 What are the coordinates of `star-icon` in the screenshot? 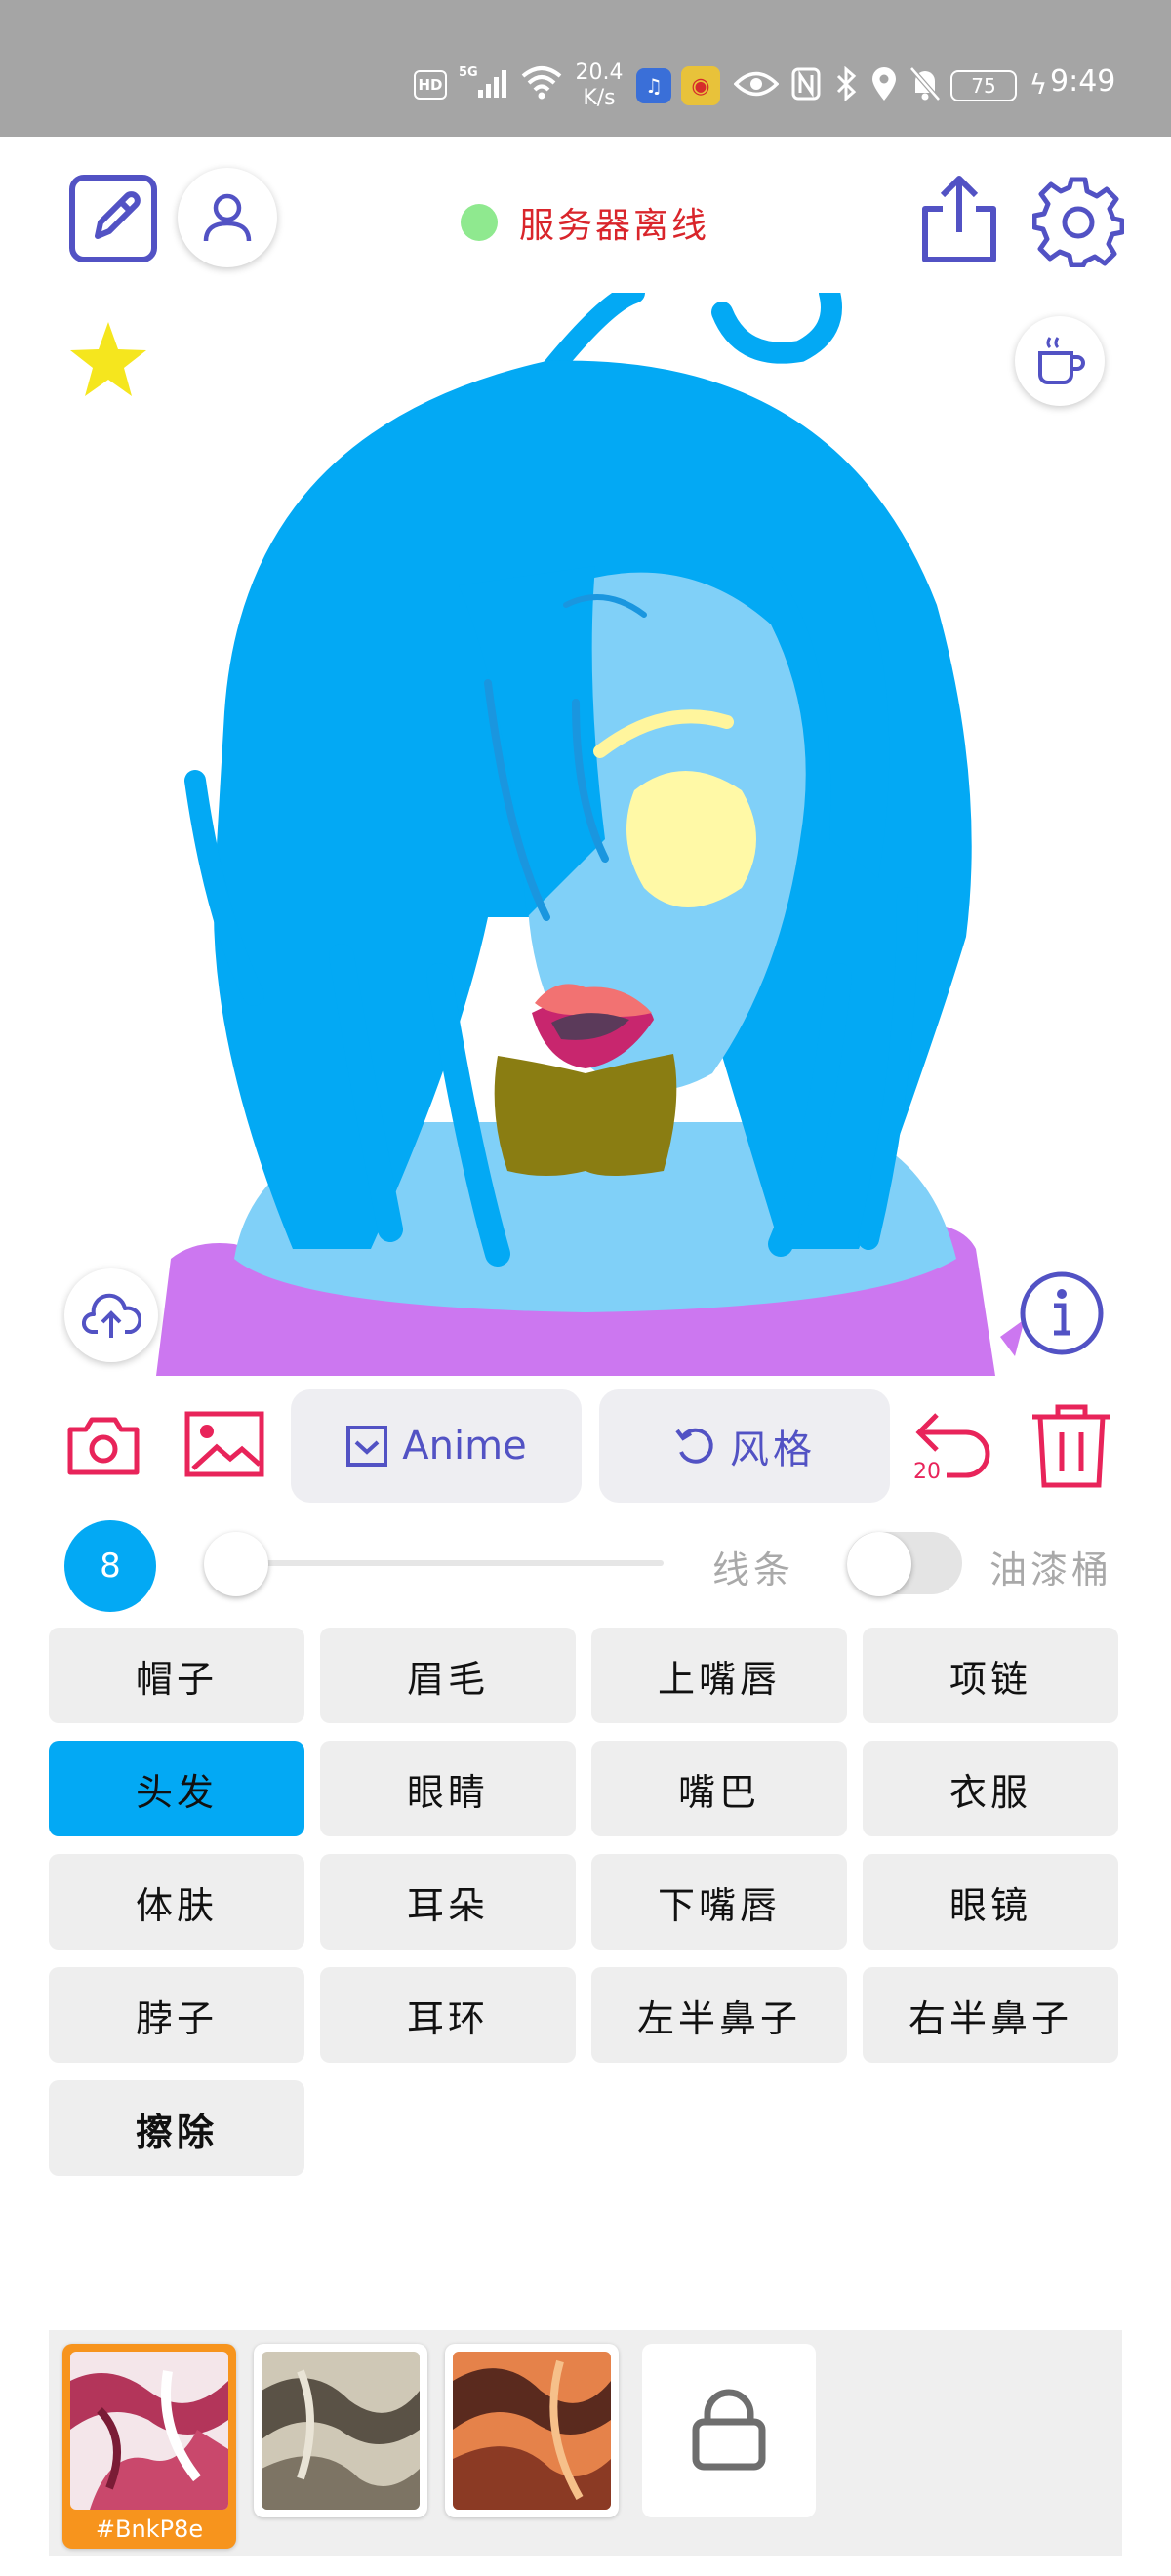 It's located at (108, 359).